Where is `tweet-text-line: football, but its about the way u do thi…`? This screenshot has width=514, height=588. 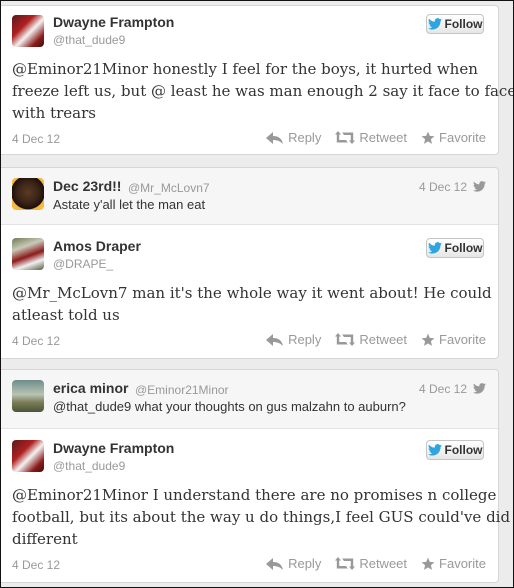 tweet-text-line: football, but its about the way u do thi… is located at coordinates (263, 517).